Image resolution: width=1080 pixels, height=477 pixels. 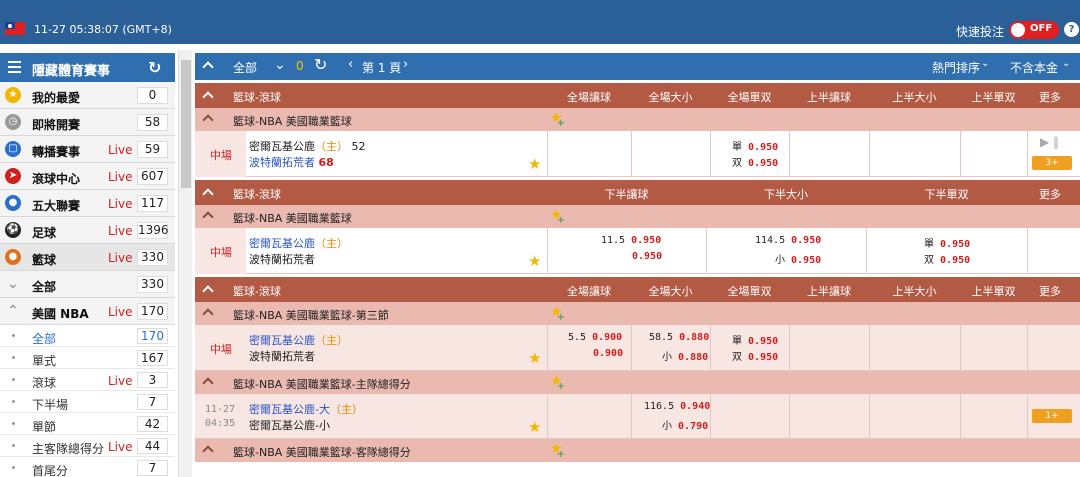 What do you see at coordinates (87, 311) in the screenshot?
I see `sidebar-item: ⌃ 美國 NBA Live 170` at bounding box center [87, 311].